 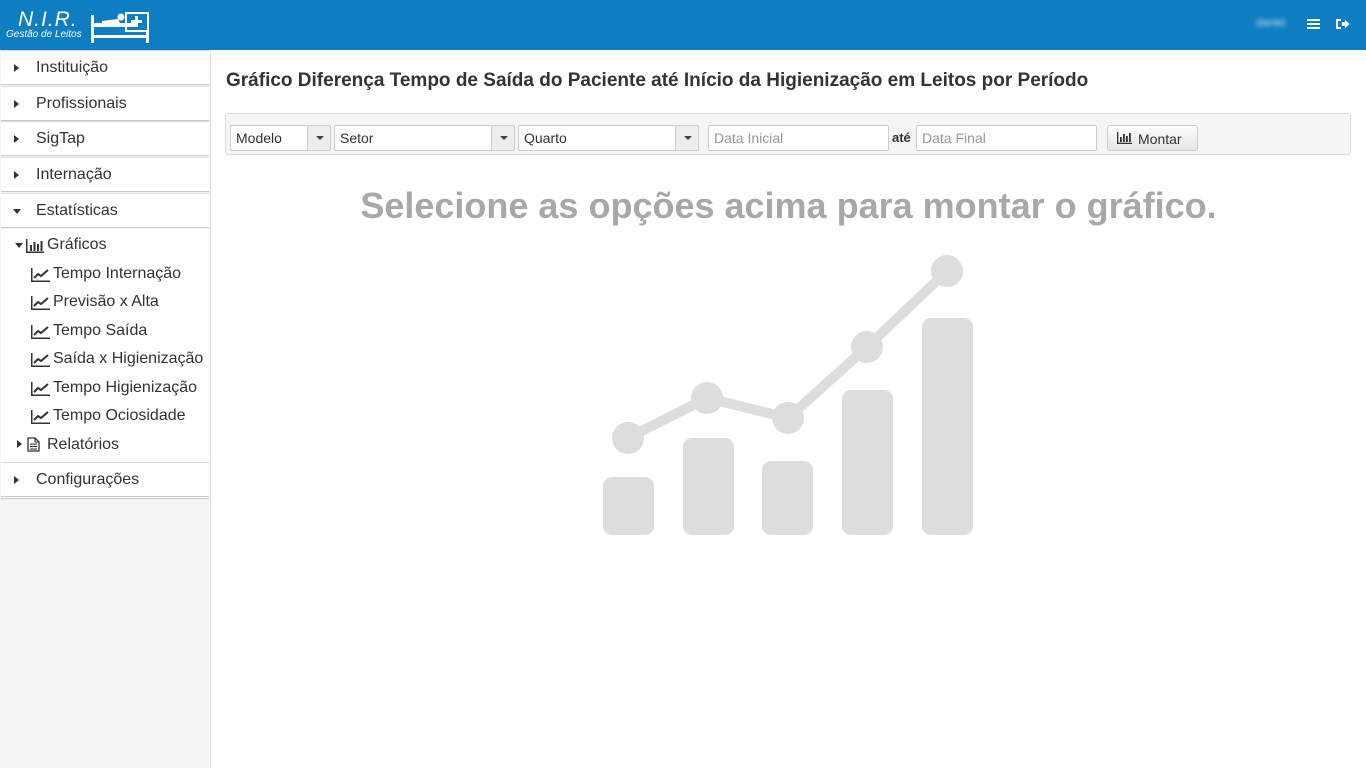 I want to click on ate-label: até, so click(x=901, y=137).